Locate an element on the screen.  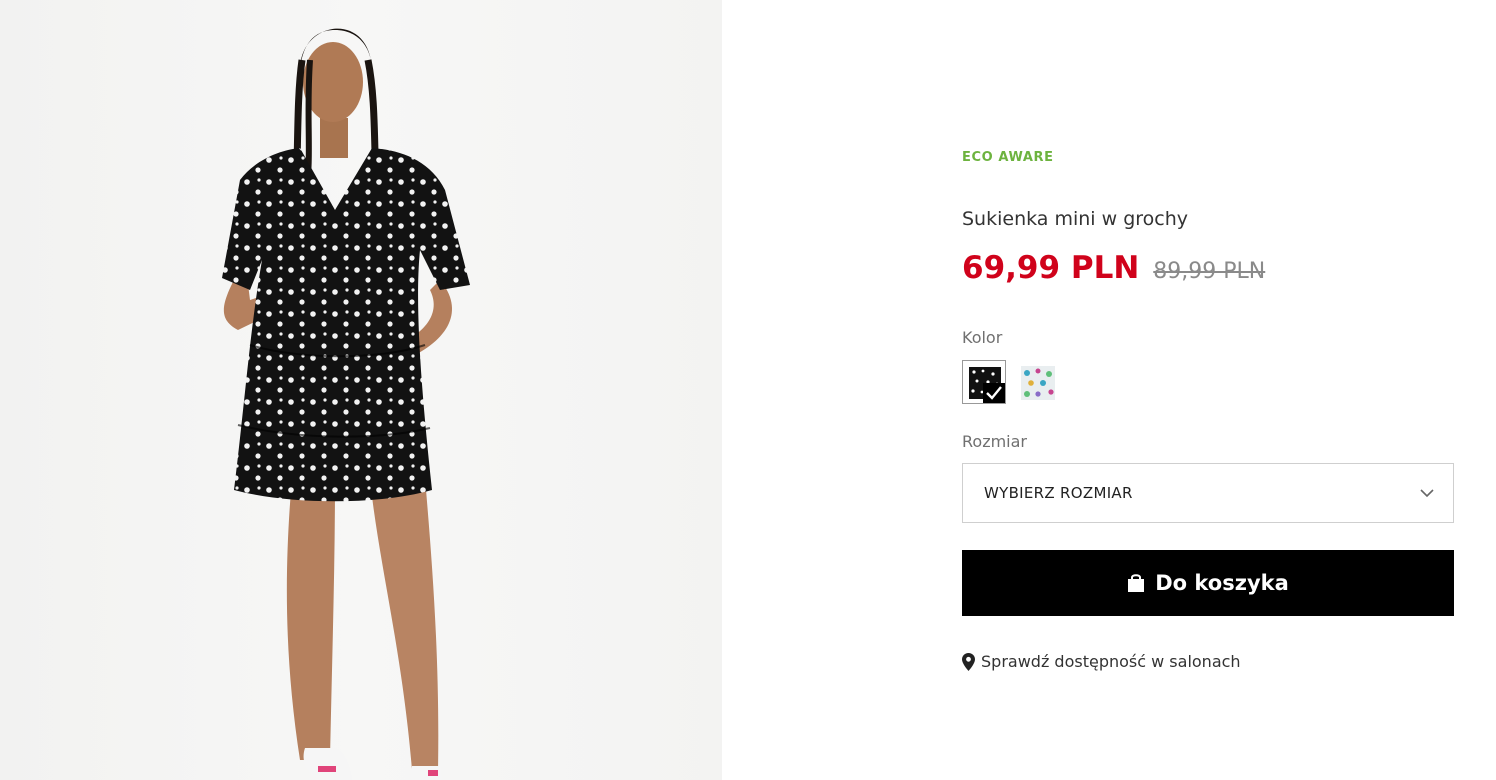
chevron-down-icon is located at coordinates (1427, 493).